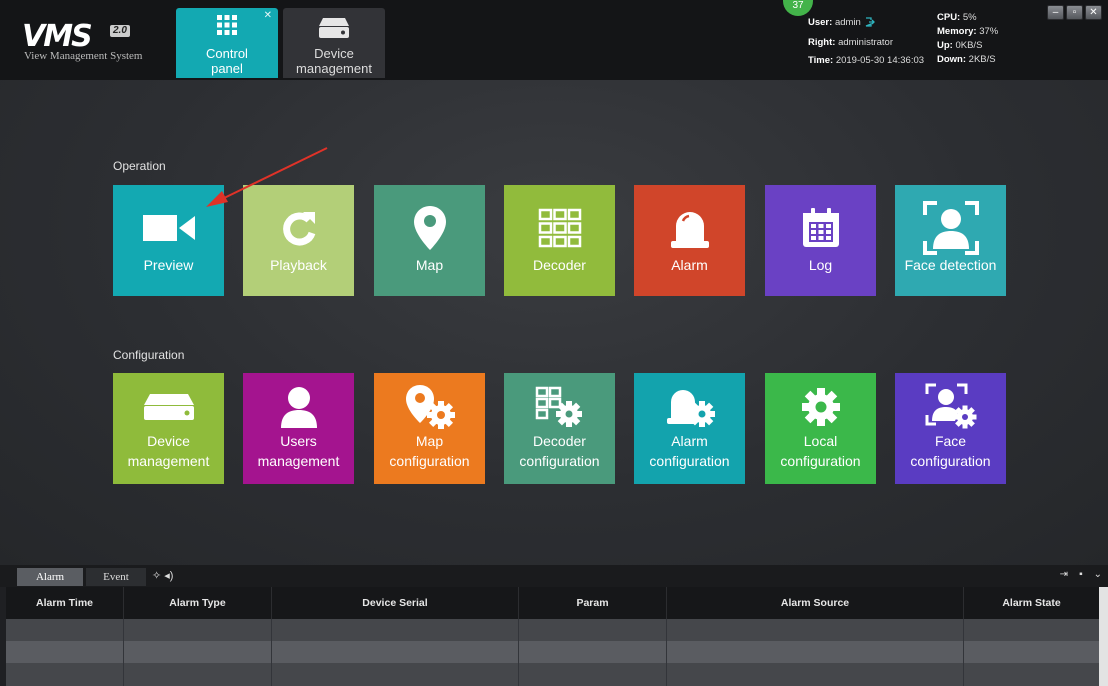 The height and width of the screenshot is (686, 1108). I want to click on column-alarm-time: Alarm Time, so click(65, 603).